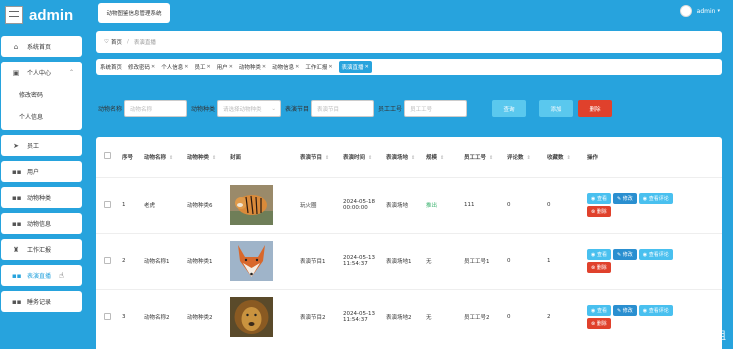 This screenshot has width=733, height=349. I want to click on sidebar-item-live-show: ▪▪ 表演直播 ☝, so click(41, 275).